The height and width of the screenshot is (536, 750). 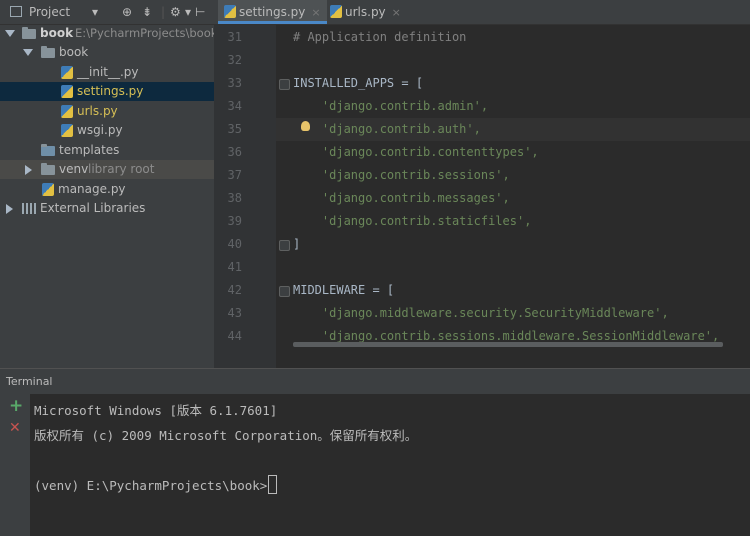 I want to click on line-number: 43, so click(x=234, y=313).